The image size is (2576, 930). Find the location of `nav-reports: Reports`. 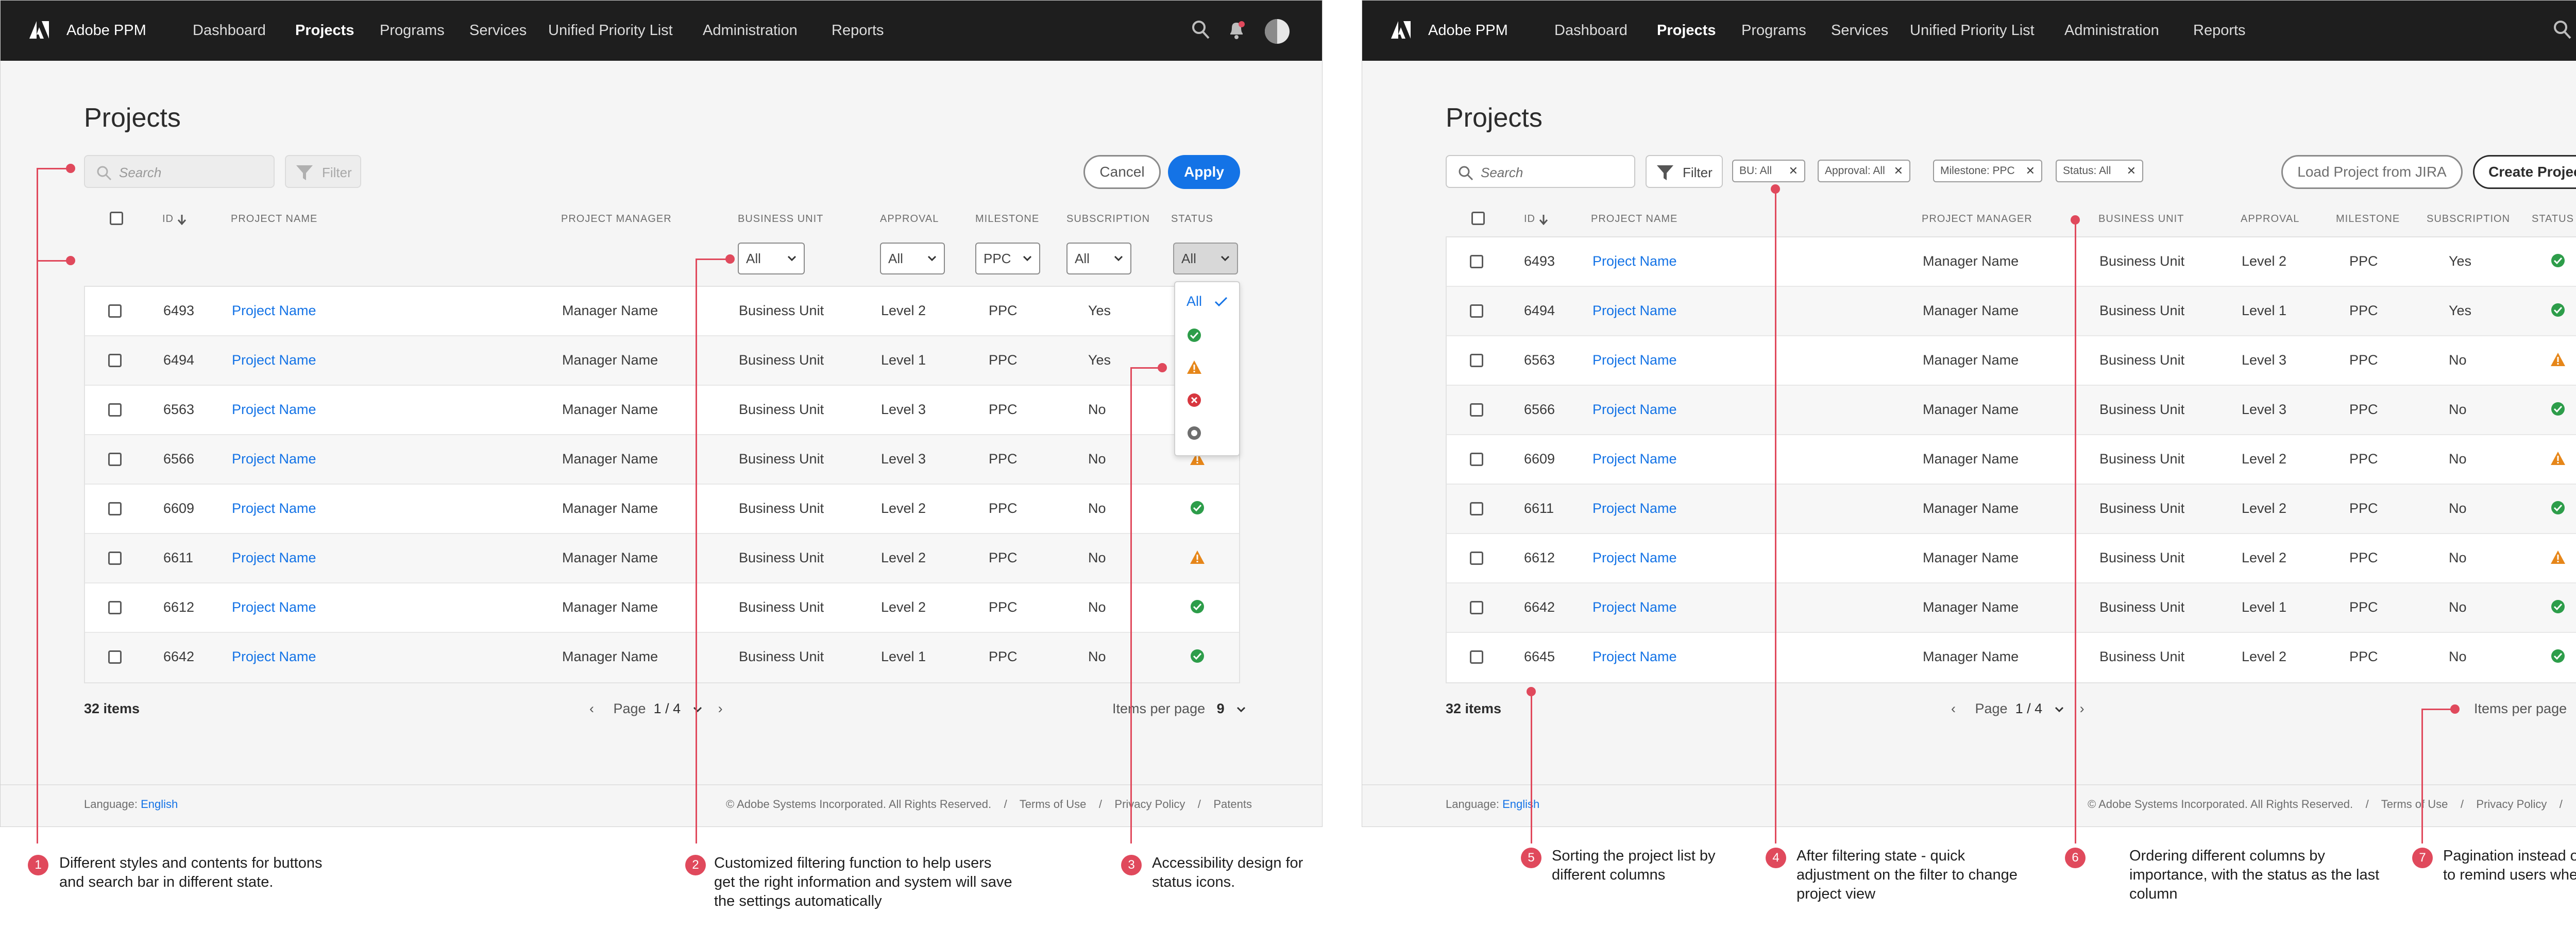

nav-reports: Reports is located at coordinates (2219, 30).